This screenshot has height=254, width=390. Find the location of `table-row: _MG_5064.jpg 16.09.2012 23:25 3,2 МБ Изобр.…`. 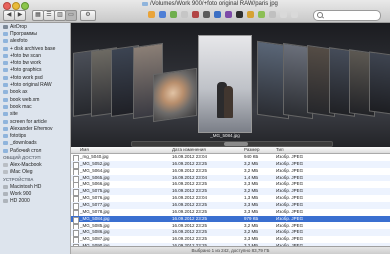

table-row: _MG_5064.jpg 16.09.2012 23:25 3,2 МБ Изобр.… is located at coordinates (230, 171).